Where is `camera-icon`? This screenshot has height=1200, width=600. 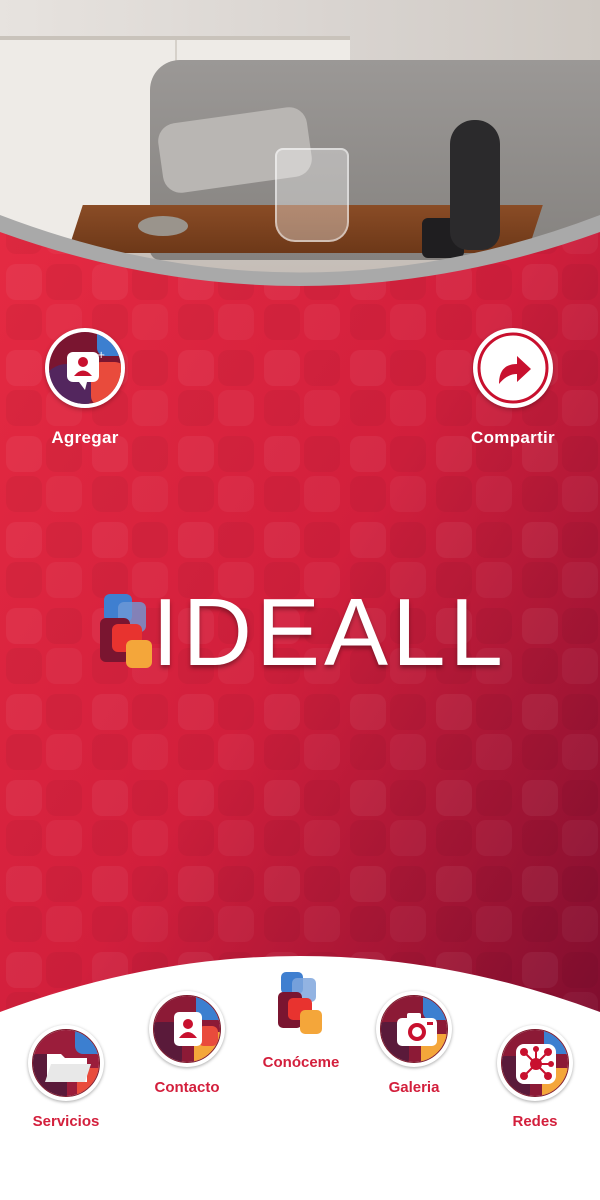
camera-icon is located at coordinates (414, 1029).